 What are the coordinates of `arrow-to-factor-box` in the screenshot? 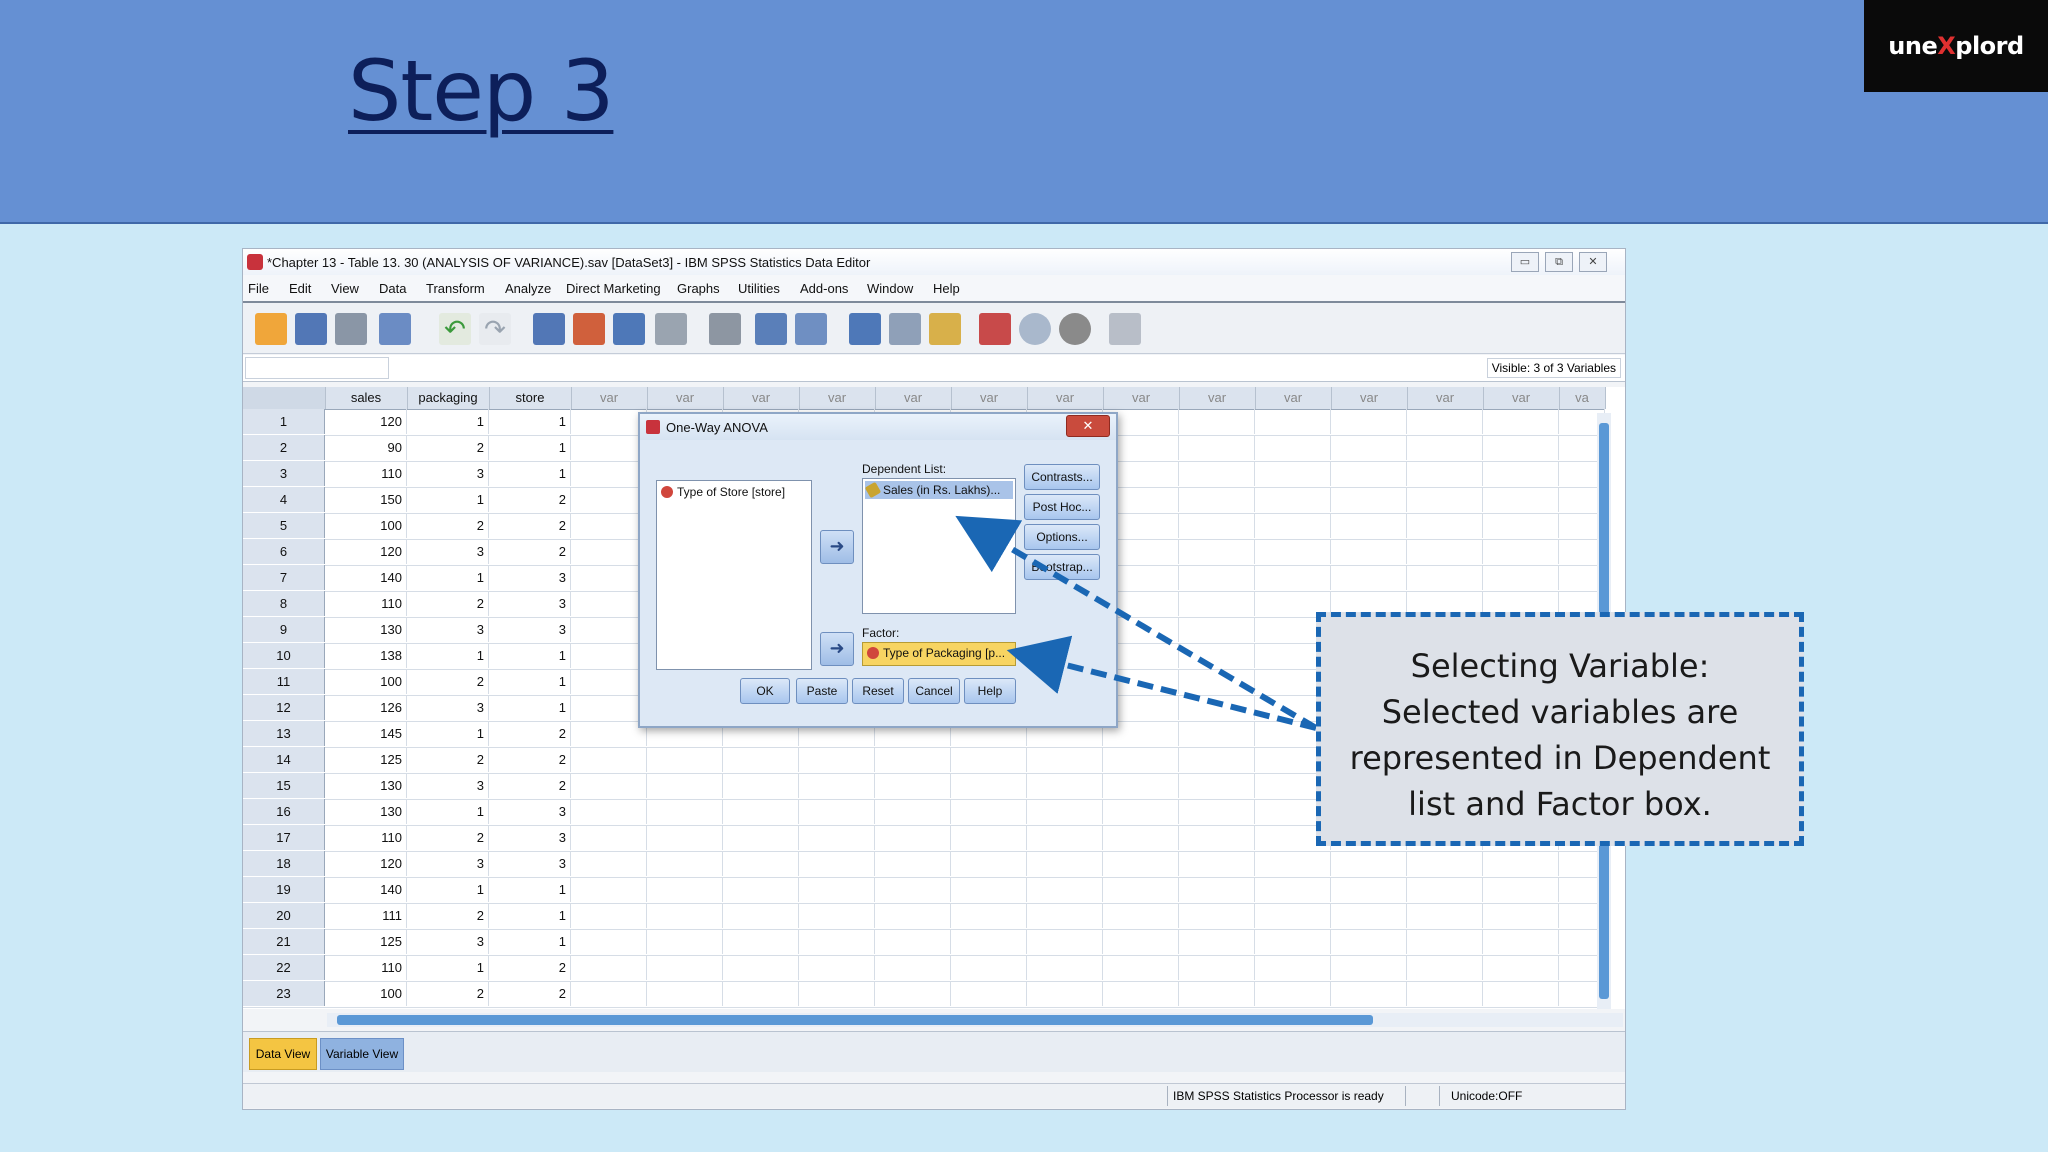 It's located at (1161, 683).